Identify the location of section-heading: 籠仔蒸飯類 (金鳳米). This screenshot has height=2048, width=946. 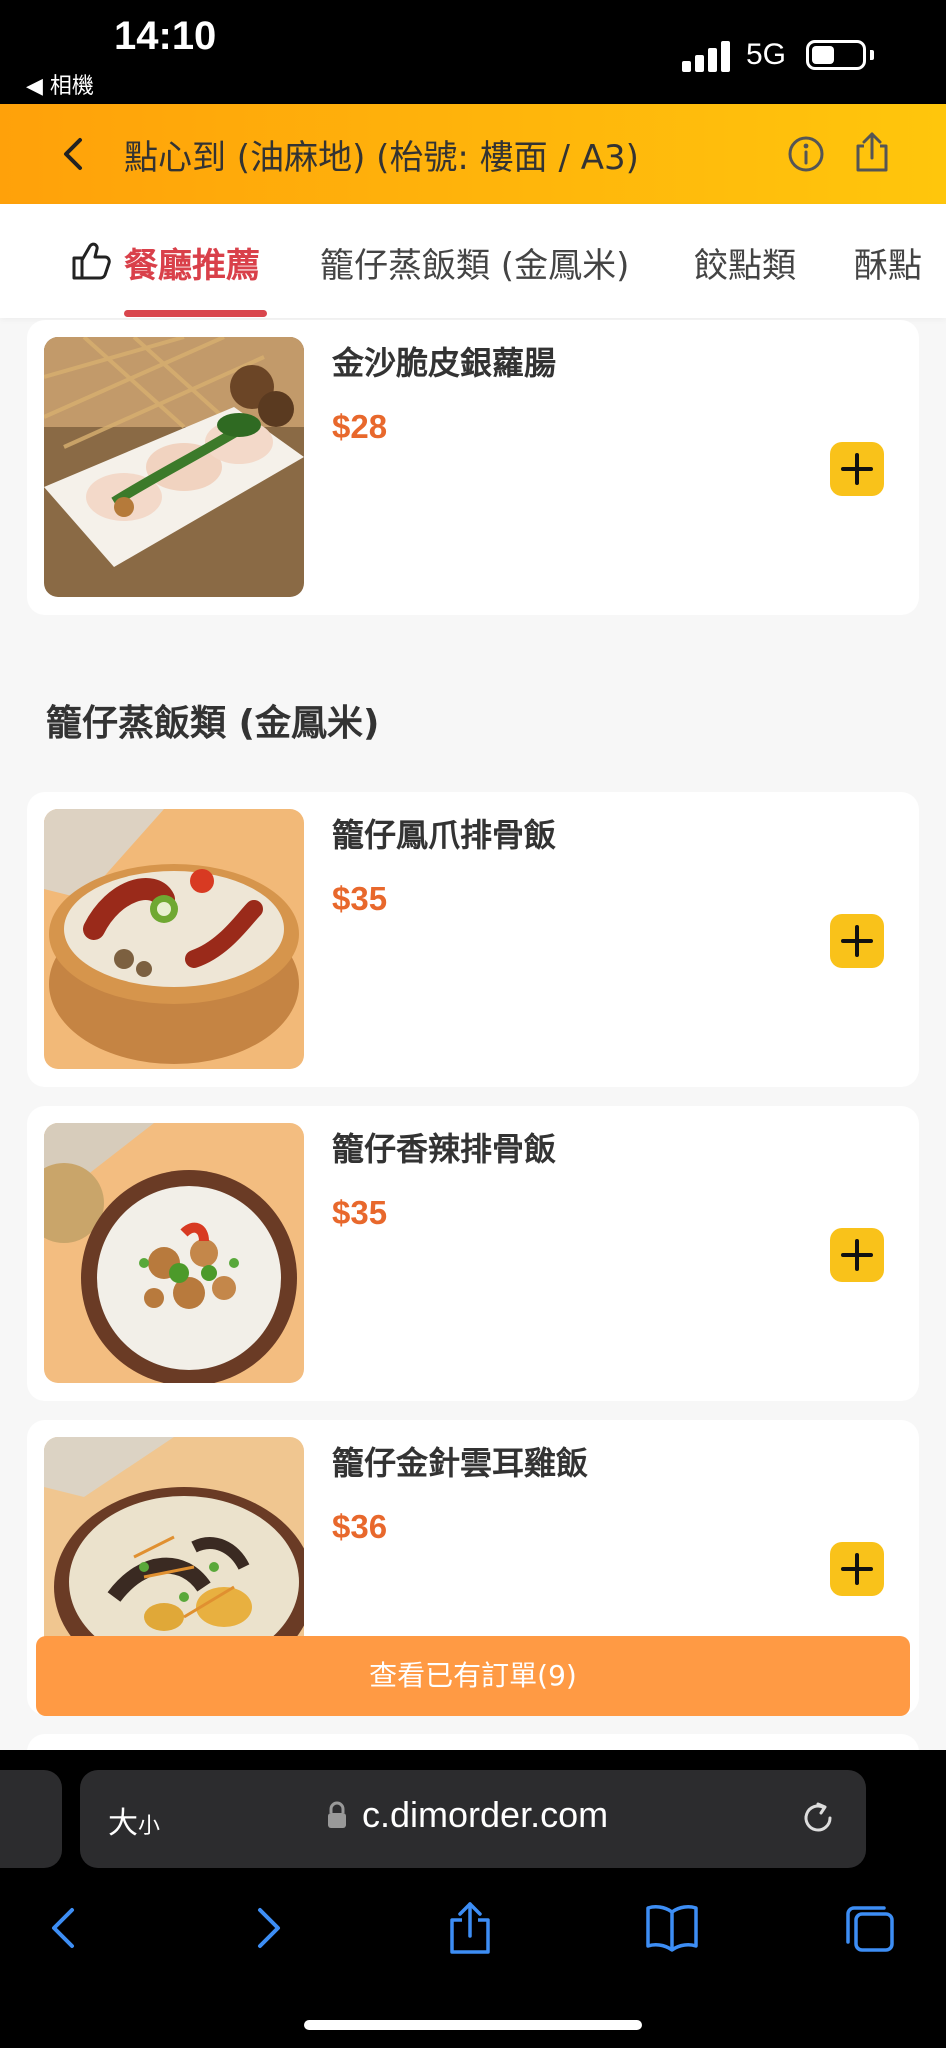
(213, 723).